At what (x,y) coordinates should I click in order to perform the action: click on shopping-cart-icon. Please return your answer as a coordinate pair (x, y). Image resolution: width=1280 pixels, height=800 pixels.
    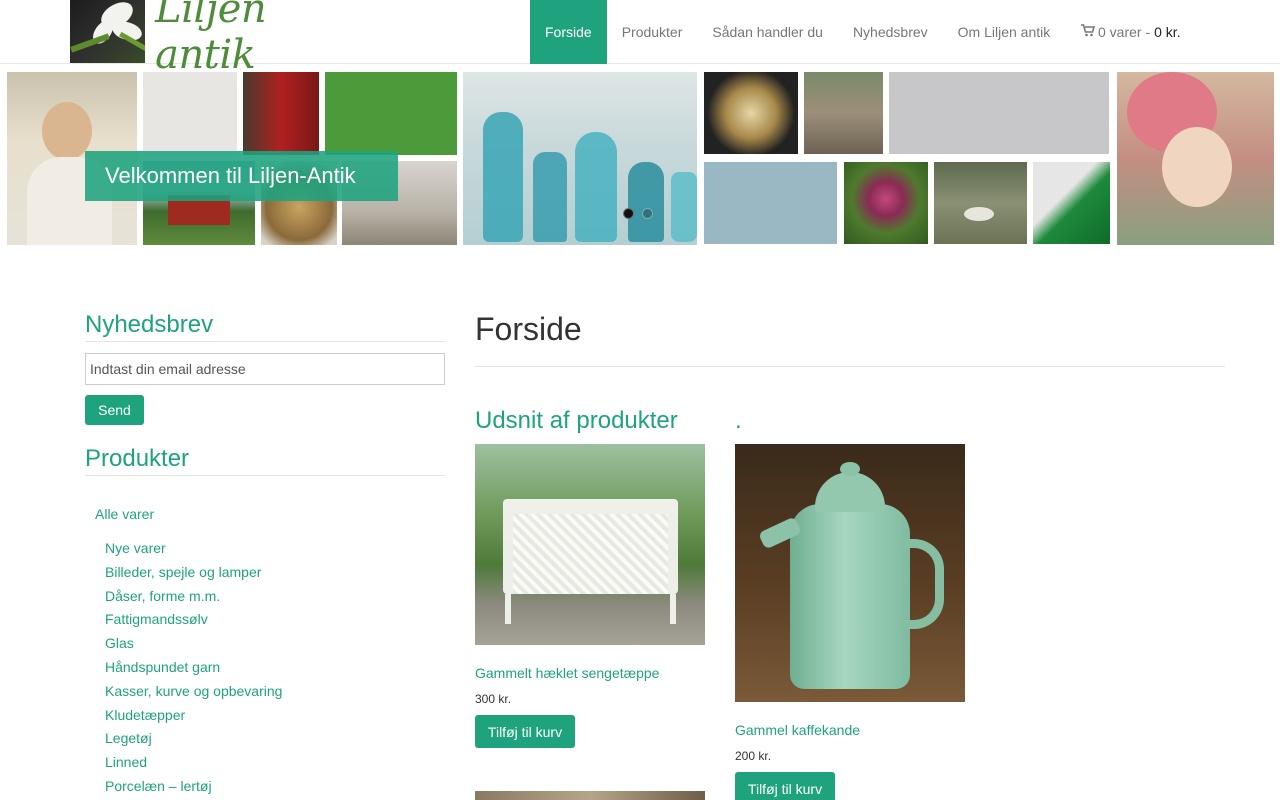
    Looking at the image, I should click on (1088, 32).